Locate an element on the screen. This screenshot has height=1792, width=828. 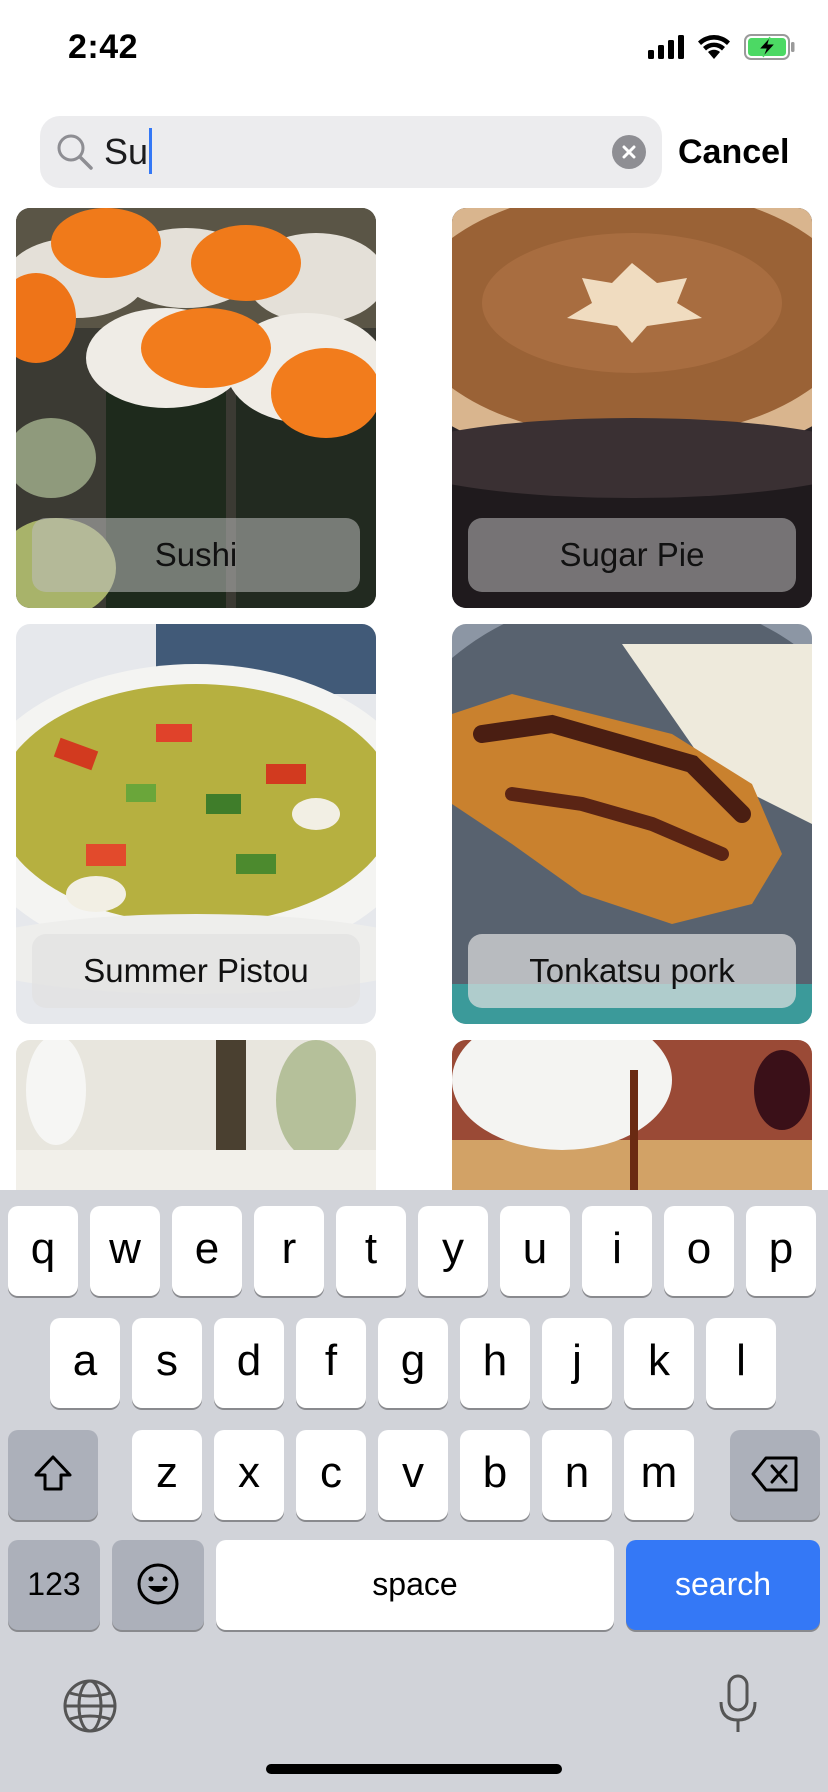
emoji-key is located at coordinates (158, 1585).